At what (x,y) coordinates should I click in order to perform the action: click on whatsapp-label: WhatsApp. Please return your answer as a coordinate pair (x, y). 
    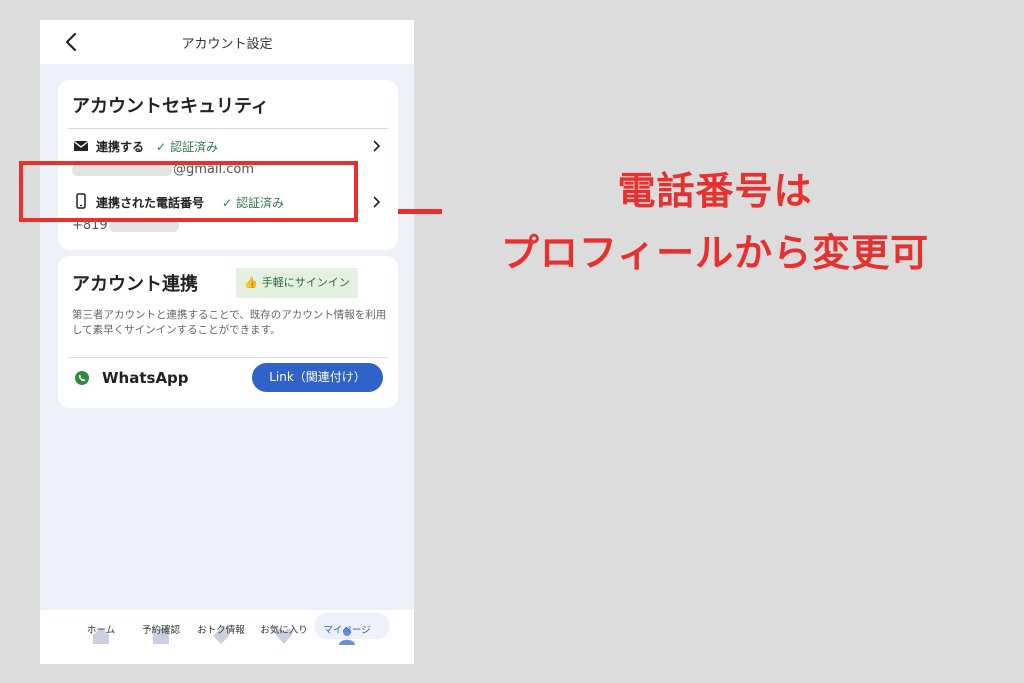
    Looking at the image, I should click on (145, 378).